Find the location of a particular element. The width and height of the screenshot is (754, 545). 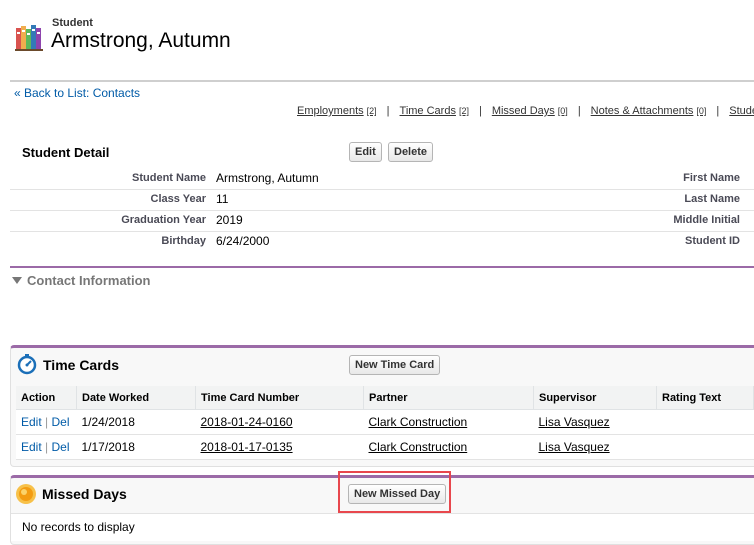

time-cards-link: Time Cards [2] is located at coordinates (434, 111).